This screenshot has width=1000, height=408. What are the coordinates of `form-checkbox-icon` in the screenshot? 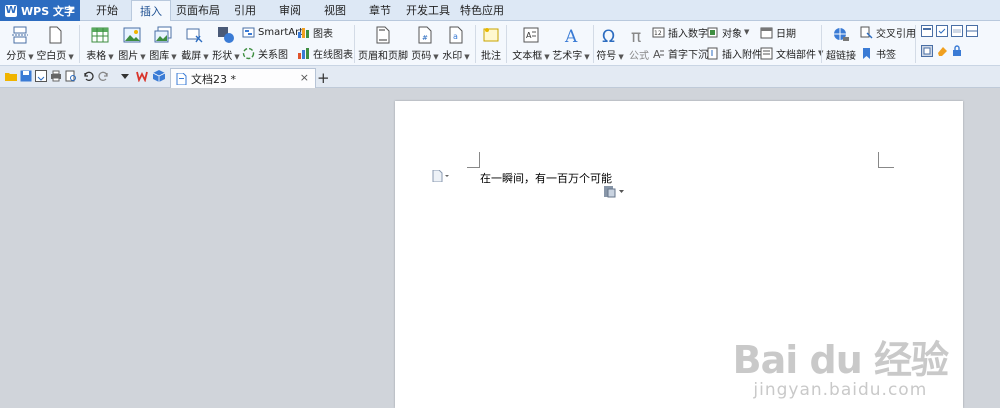 It's located at (942, 31).